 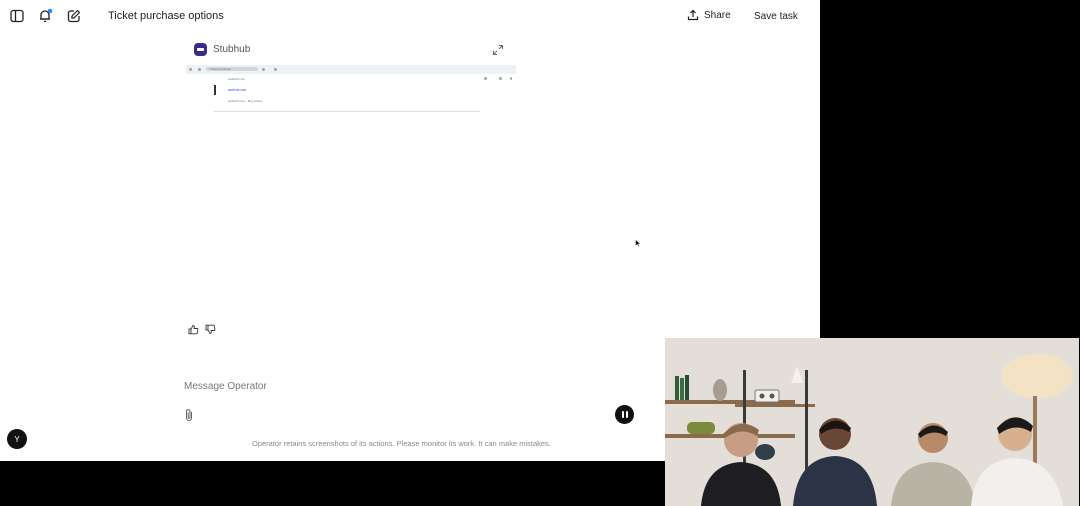 I want to click on mini-address-dropdown, so click(x=347, y=93).